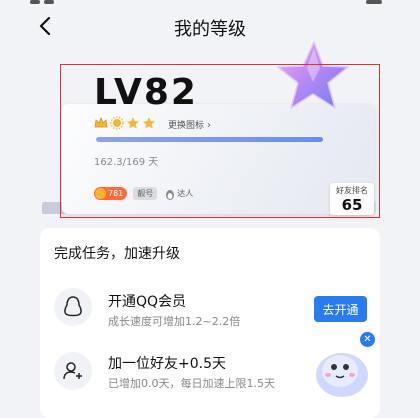 The width and height of the screenshot is (420, 418). What do you see at coordinates (367, 339) in the screenshot?
I see `close-icon: ✕` at bounding box center [367, 339].